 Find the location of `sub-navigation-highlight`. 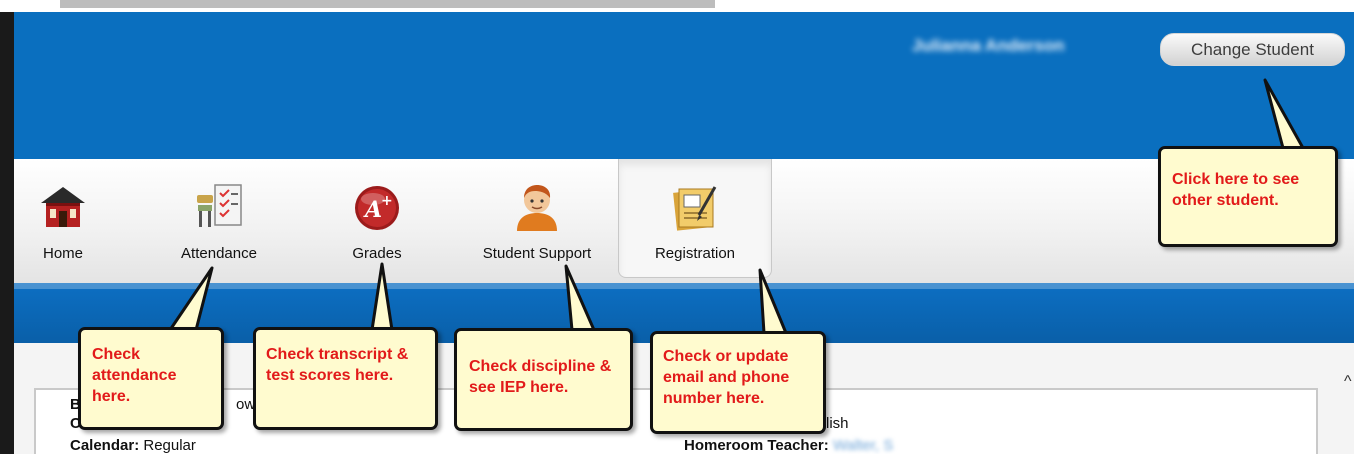

sub-navigation-highlight is located at coordinates (684, 286).